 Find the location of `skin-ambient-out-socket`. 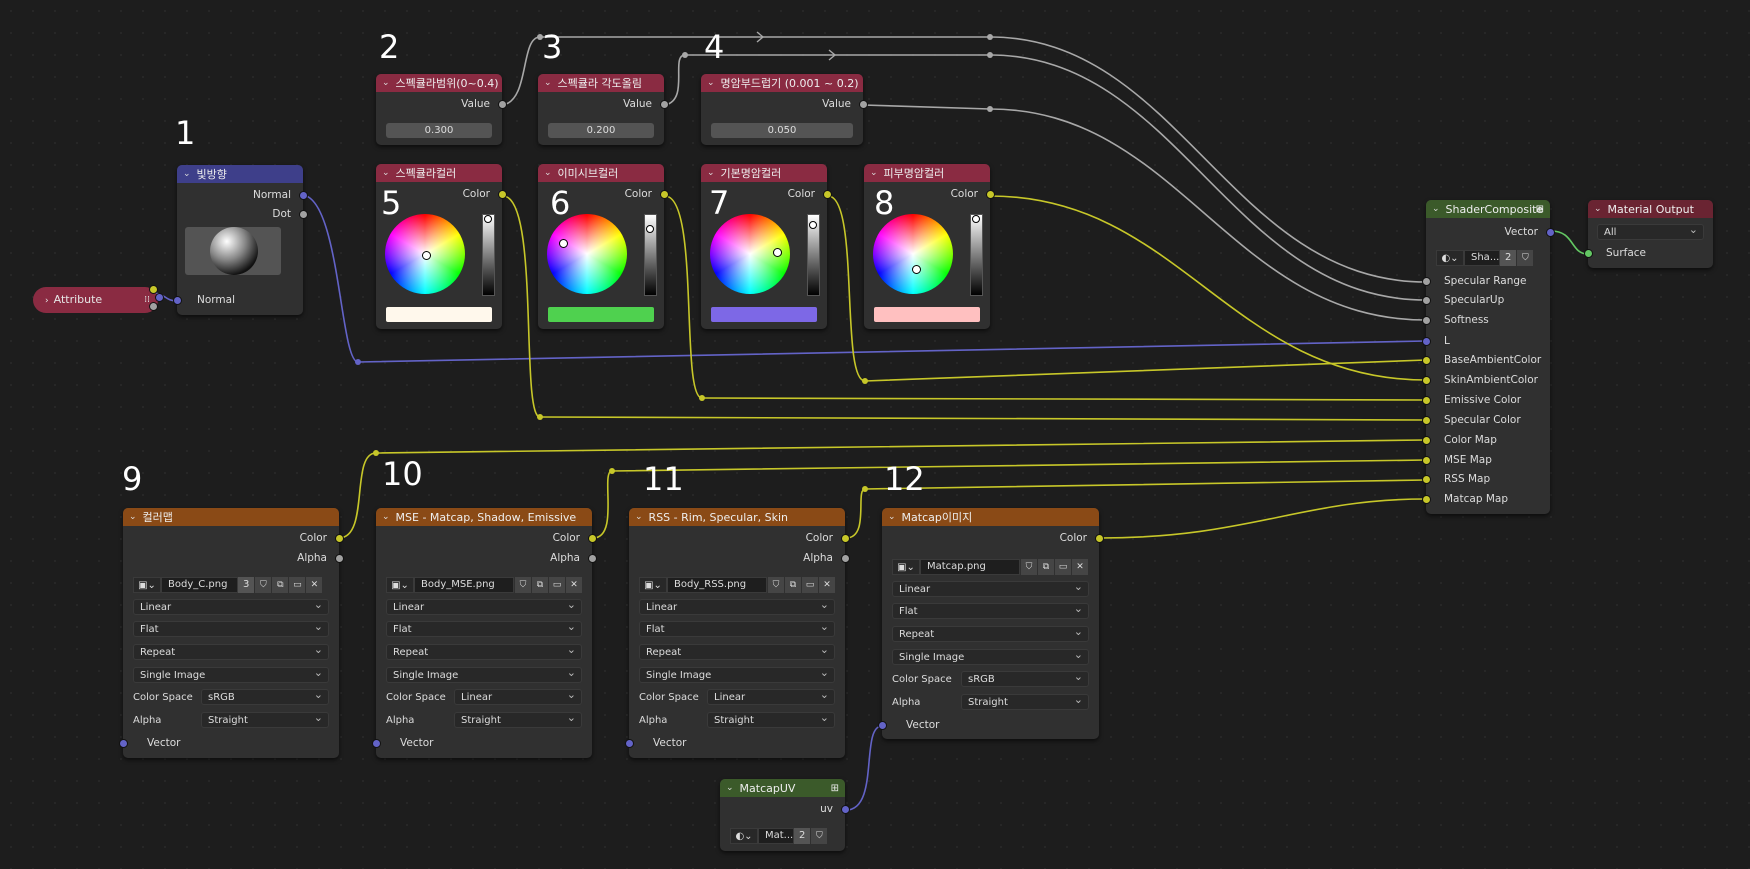

skin-ambient-out-socket is located at coordinates (990, 194).